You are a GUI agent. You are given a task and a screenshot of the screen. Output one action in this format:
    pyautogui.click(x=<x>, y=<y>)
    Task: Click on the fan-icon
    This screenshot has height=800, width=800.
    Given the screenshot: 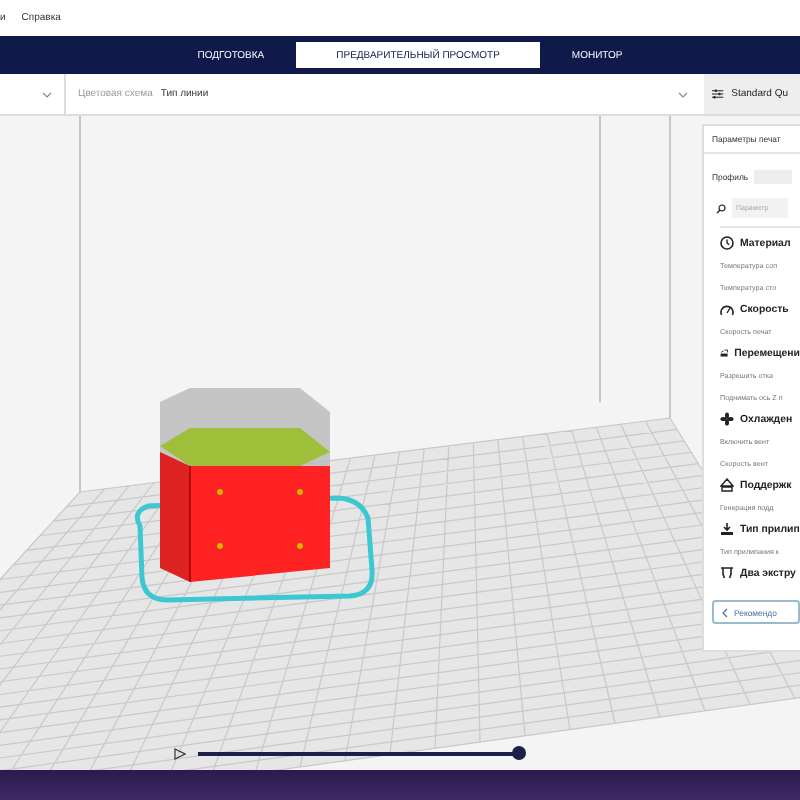 What is the action you would take?
    pyautogui.click(x=727, y=419)
    